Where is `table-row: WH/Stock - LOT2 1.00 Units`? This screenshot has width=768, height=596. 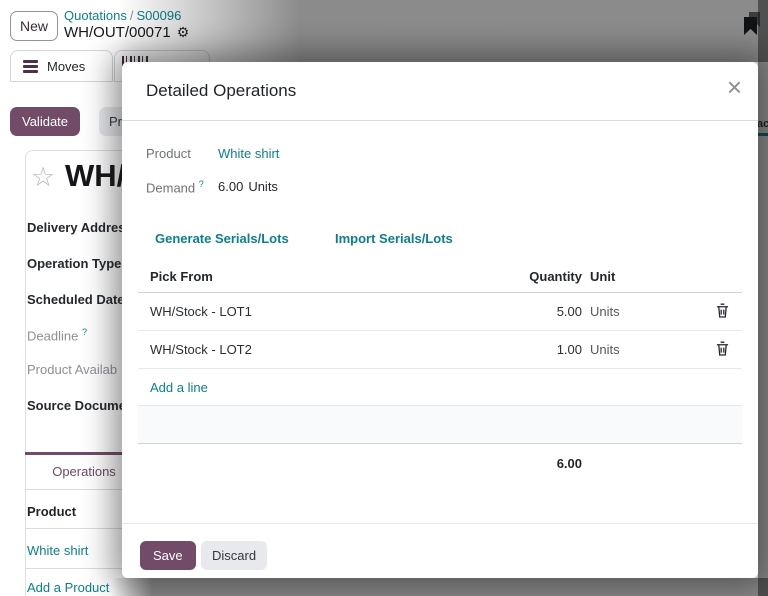 table-row: WH/Stock - LOT2 1.00 Units is located at coordinates (440, 350).